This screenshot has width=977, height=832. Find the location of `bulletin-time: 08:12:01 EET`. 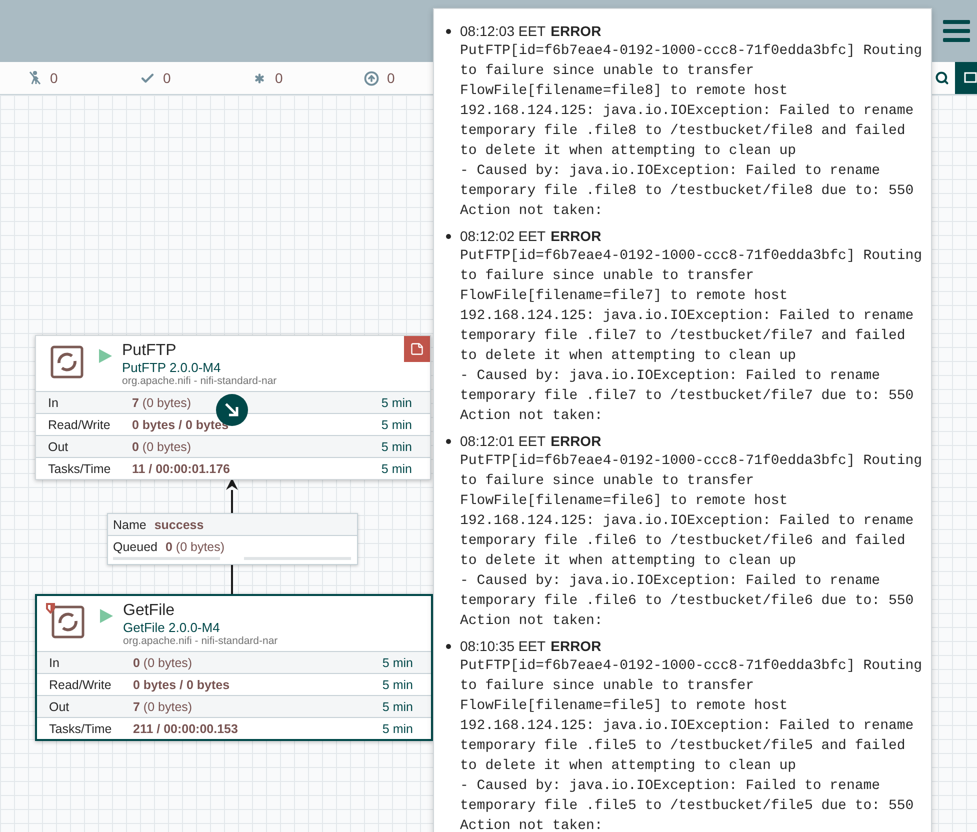

bulletin-time: 08:12:01 EET is located at coordinates (503, 441).